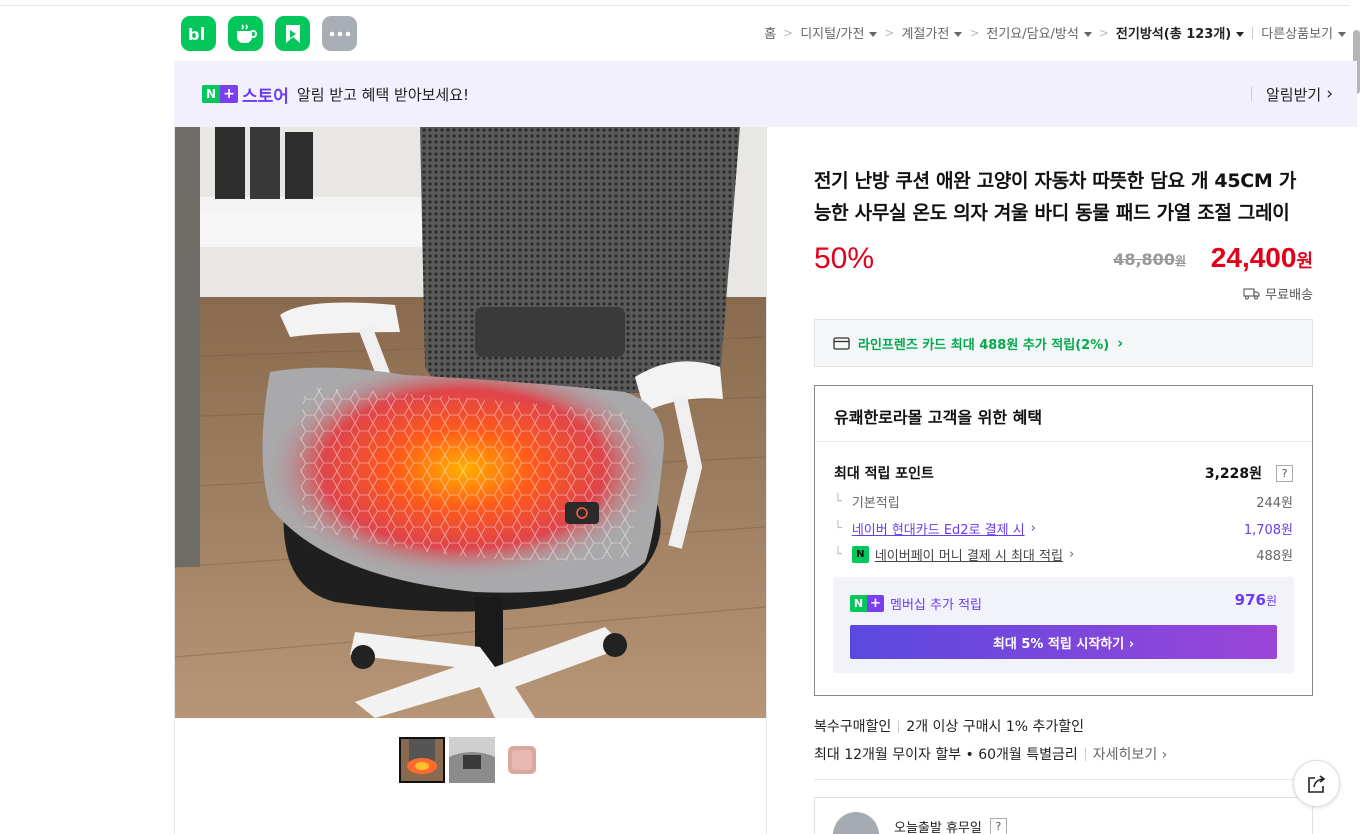  What do you see at coordinates (193, 34) in the screenshot?
I see `svg-text: b` at bounding box center [193, 34].